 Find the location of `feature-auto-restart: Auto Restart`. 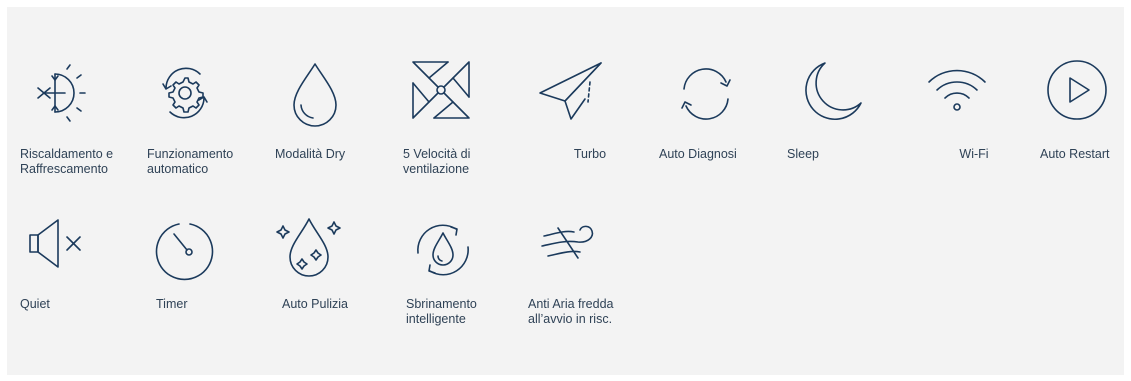

feature-auto-restart: Auto Restart is located at coordinates (1077, 102).